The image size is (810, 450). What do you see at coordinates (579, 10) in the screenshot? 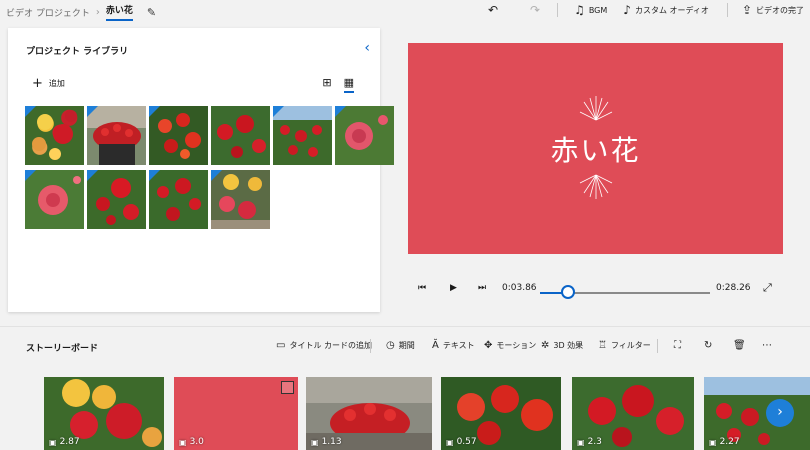
I see `music-note-icon: ♫` at bounding box center [579, 10].